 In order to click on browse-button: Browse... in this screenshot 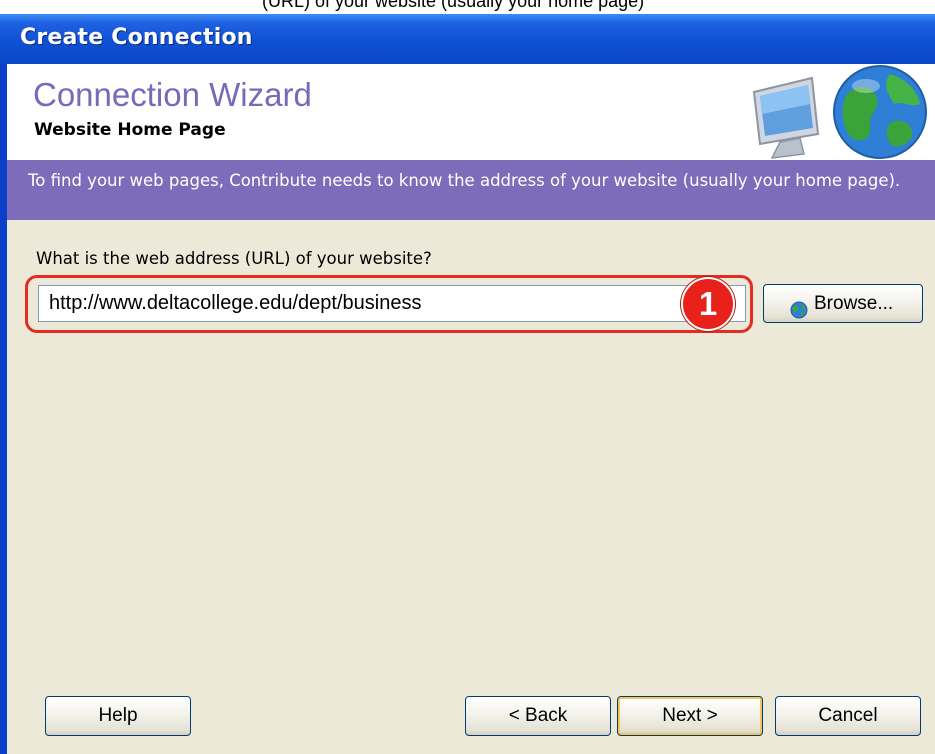, I will do `click(843, 303)`.